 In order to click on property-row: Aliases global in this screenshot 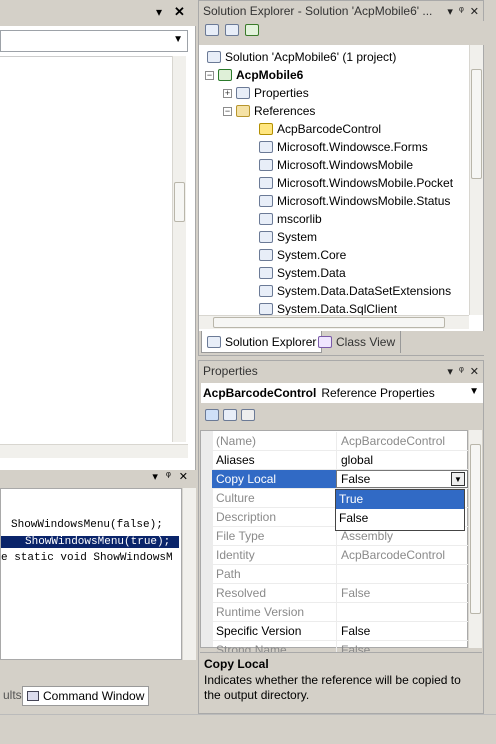, I will do `click(340, 460)`.